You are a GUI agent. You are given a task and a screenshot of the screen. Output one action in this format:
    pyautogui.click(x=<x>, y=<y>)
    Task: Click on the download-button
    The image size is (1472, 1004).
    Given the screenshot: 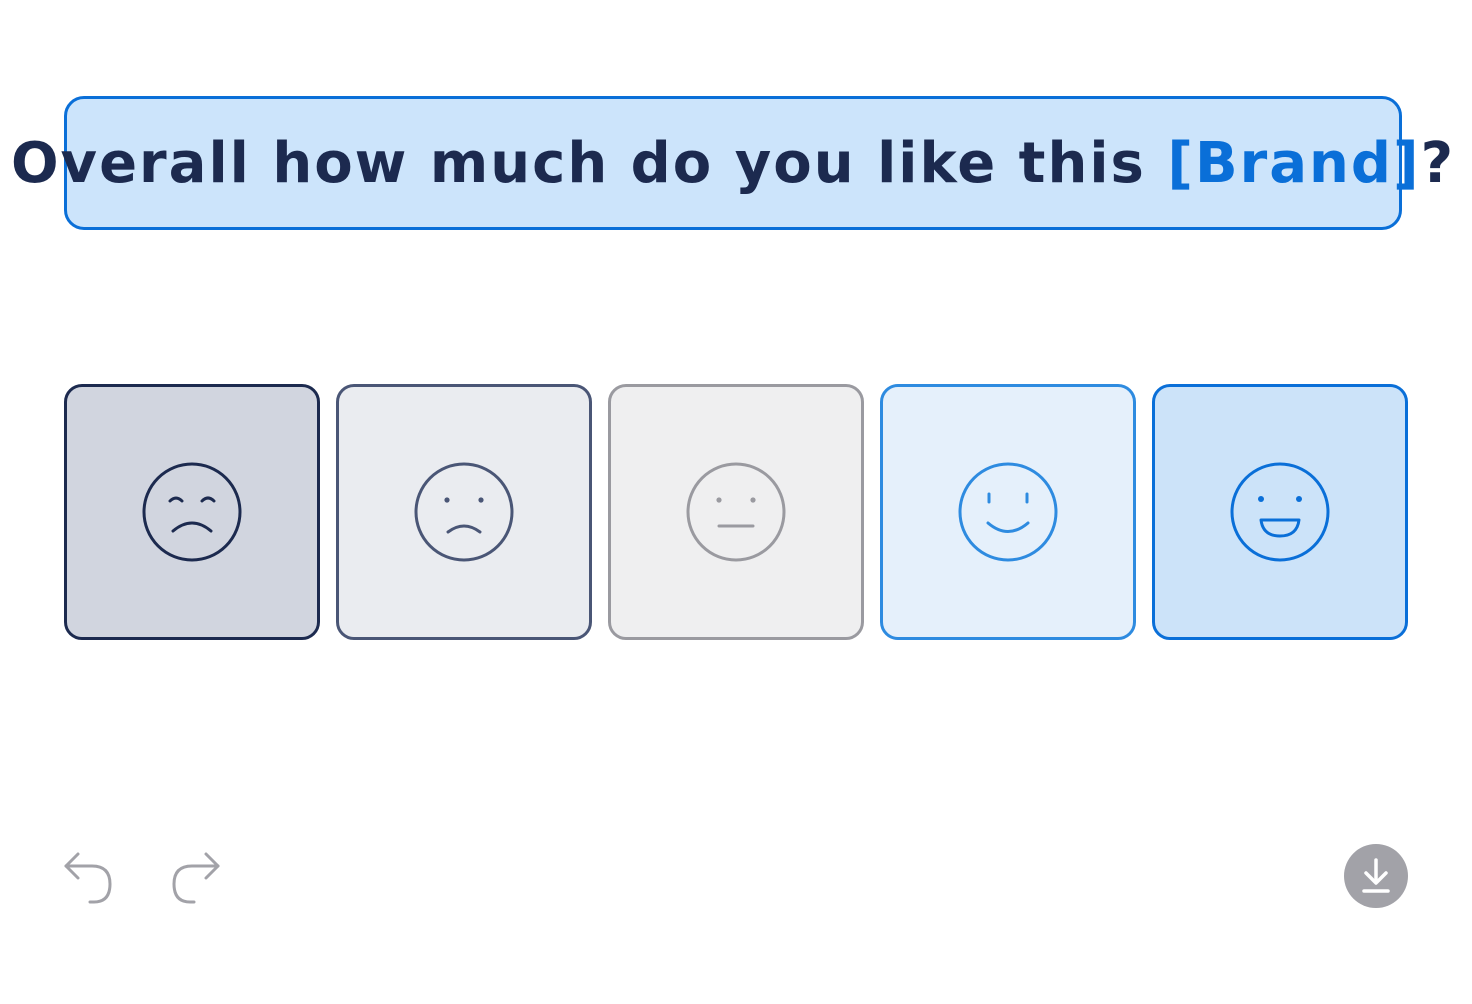 What is the action you would take?
    pyautogui.click(x=1376, y=876)
    